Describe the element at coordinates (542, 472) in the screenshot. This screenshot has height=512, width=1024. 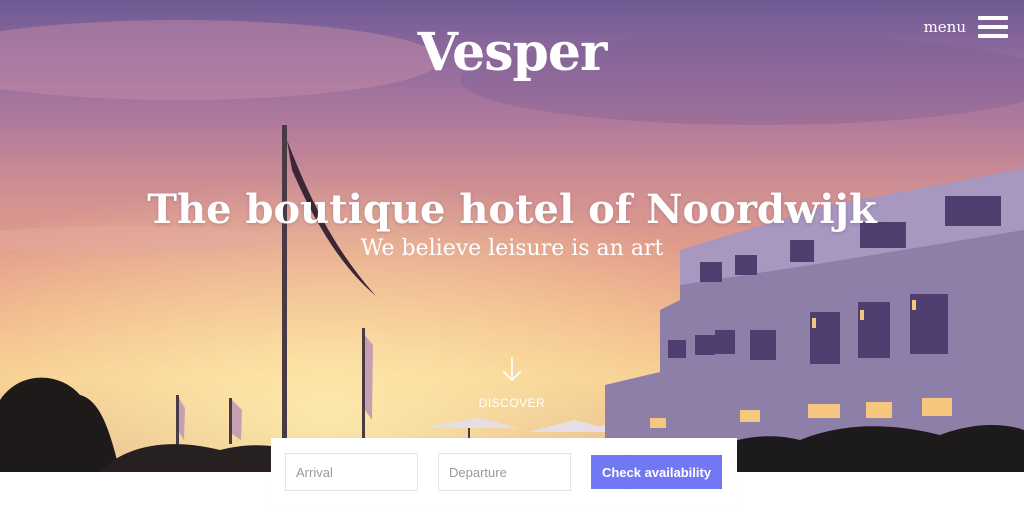
I see `departure-field` at that location.